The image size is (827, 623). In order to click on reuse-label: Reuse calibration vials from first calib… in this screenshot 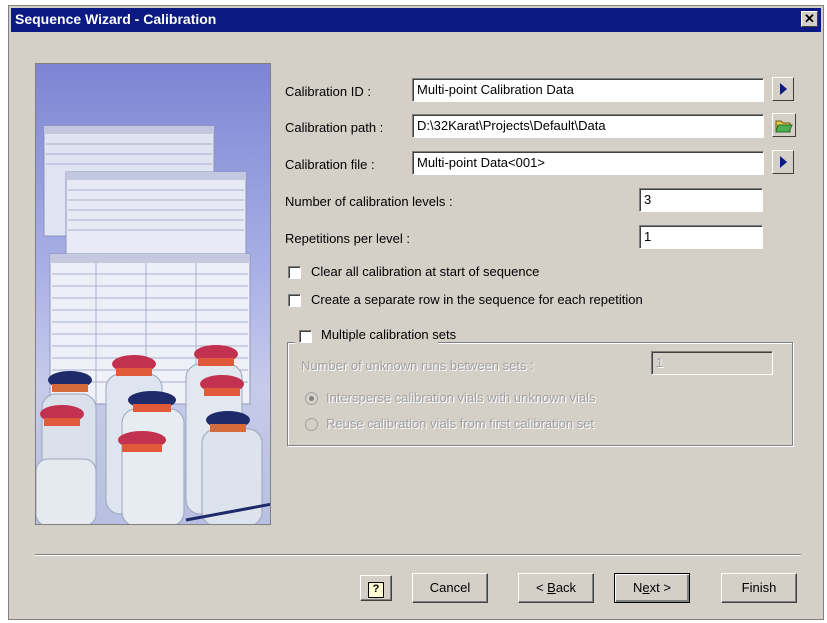, I will do `click(460, 423)`.